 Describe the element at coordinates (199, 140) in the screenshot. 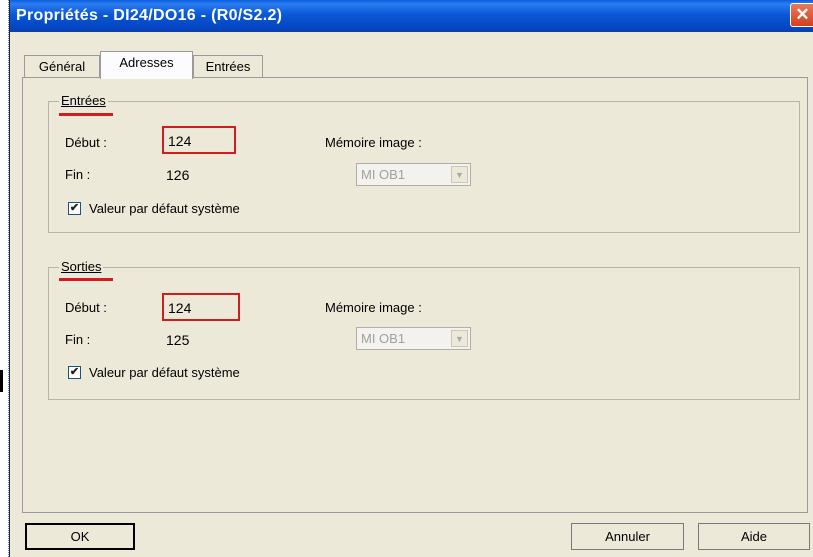

I see `entrees-debut-highlight: 124` at that location.